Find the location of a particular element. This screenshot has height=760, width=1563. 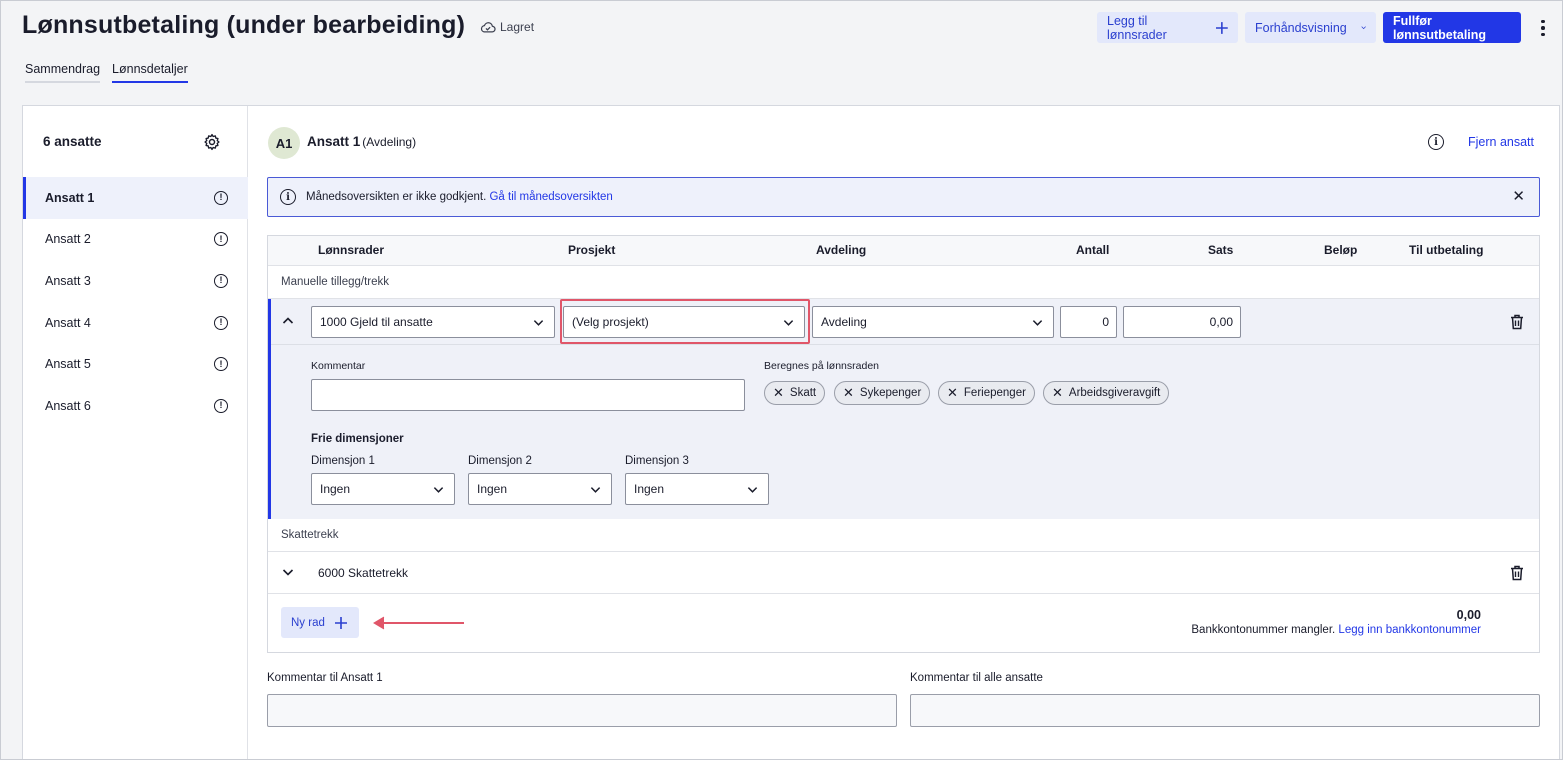

dimension-2-value: Ingen is located at coordinates (492, 489).